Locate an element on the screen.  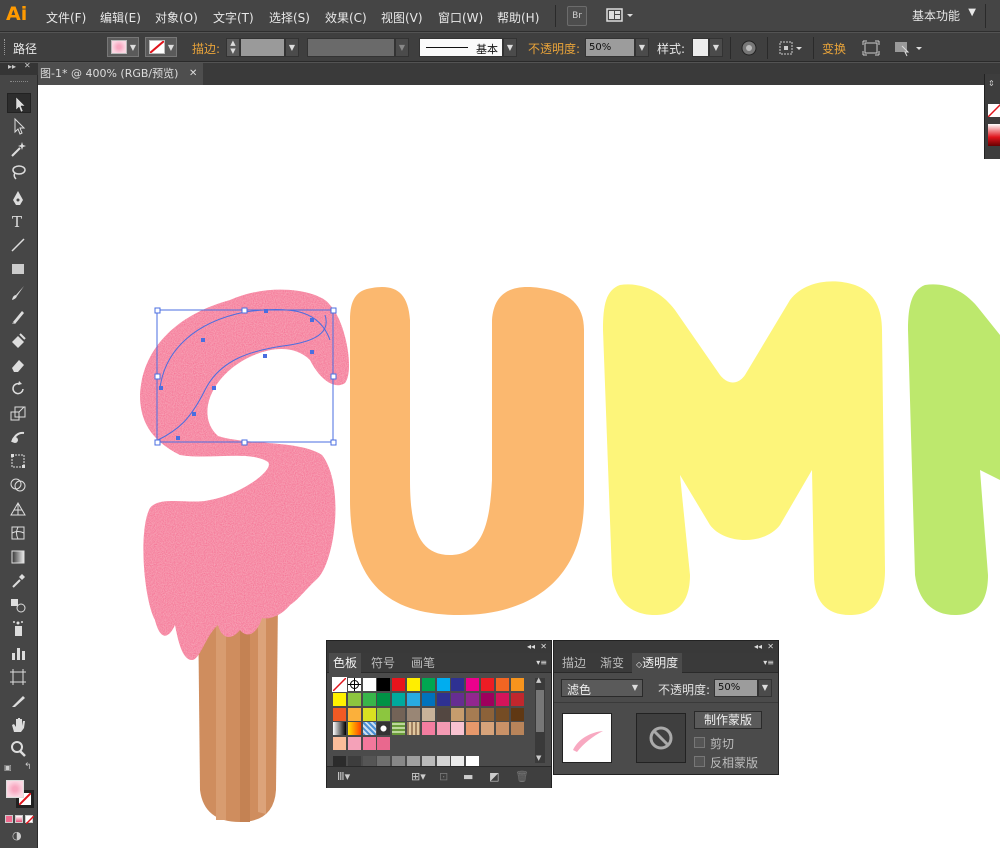
chevron-up-icon: ▲ is located at coordinates (538, 680).